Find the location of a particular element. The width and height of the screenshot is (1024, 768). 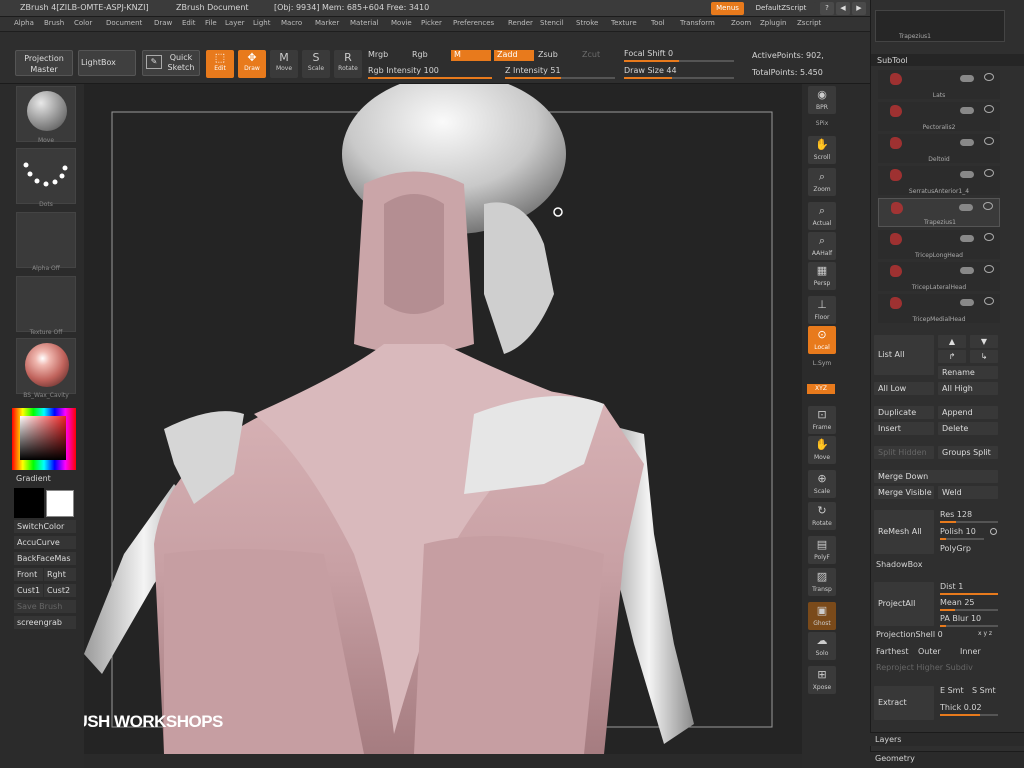

all-high-button: All High is located at coordinates (968, 388).